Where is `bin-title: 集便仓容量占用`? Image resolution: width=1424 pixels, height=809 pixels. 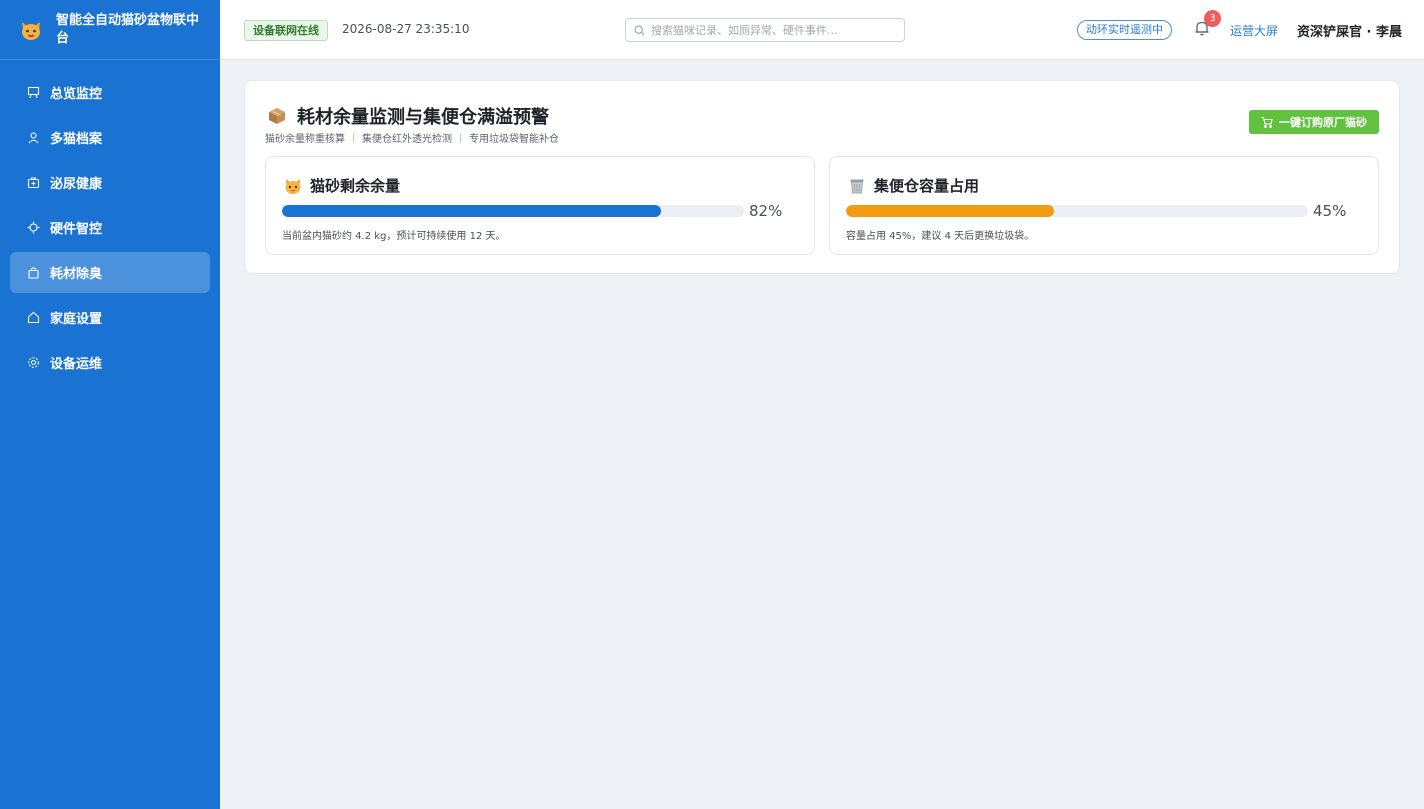 bin-title: 集便仓容量占用 is located at coordinates (913, 185).